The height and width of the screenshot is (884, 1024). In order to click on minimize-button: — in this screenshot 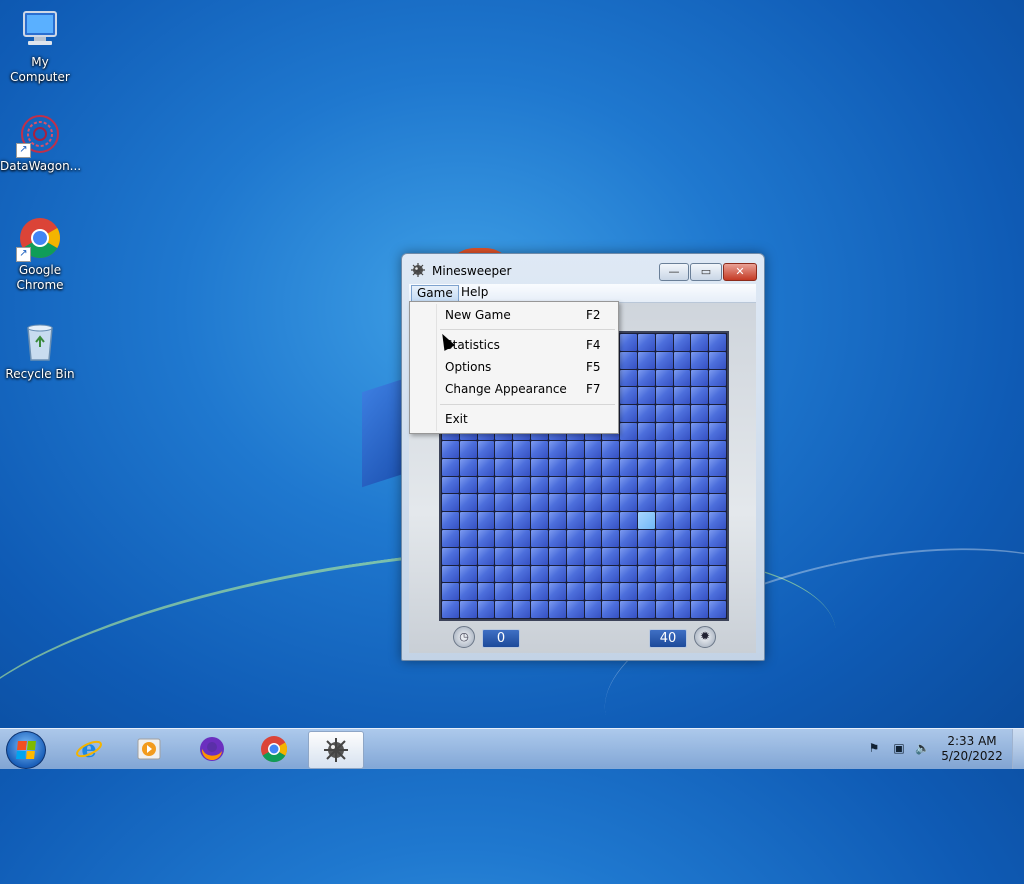, I will do `click(674, 272)`.